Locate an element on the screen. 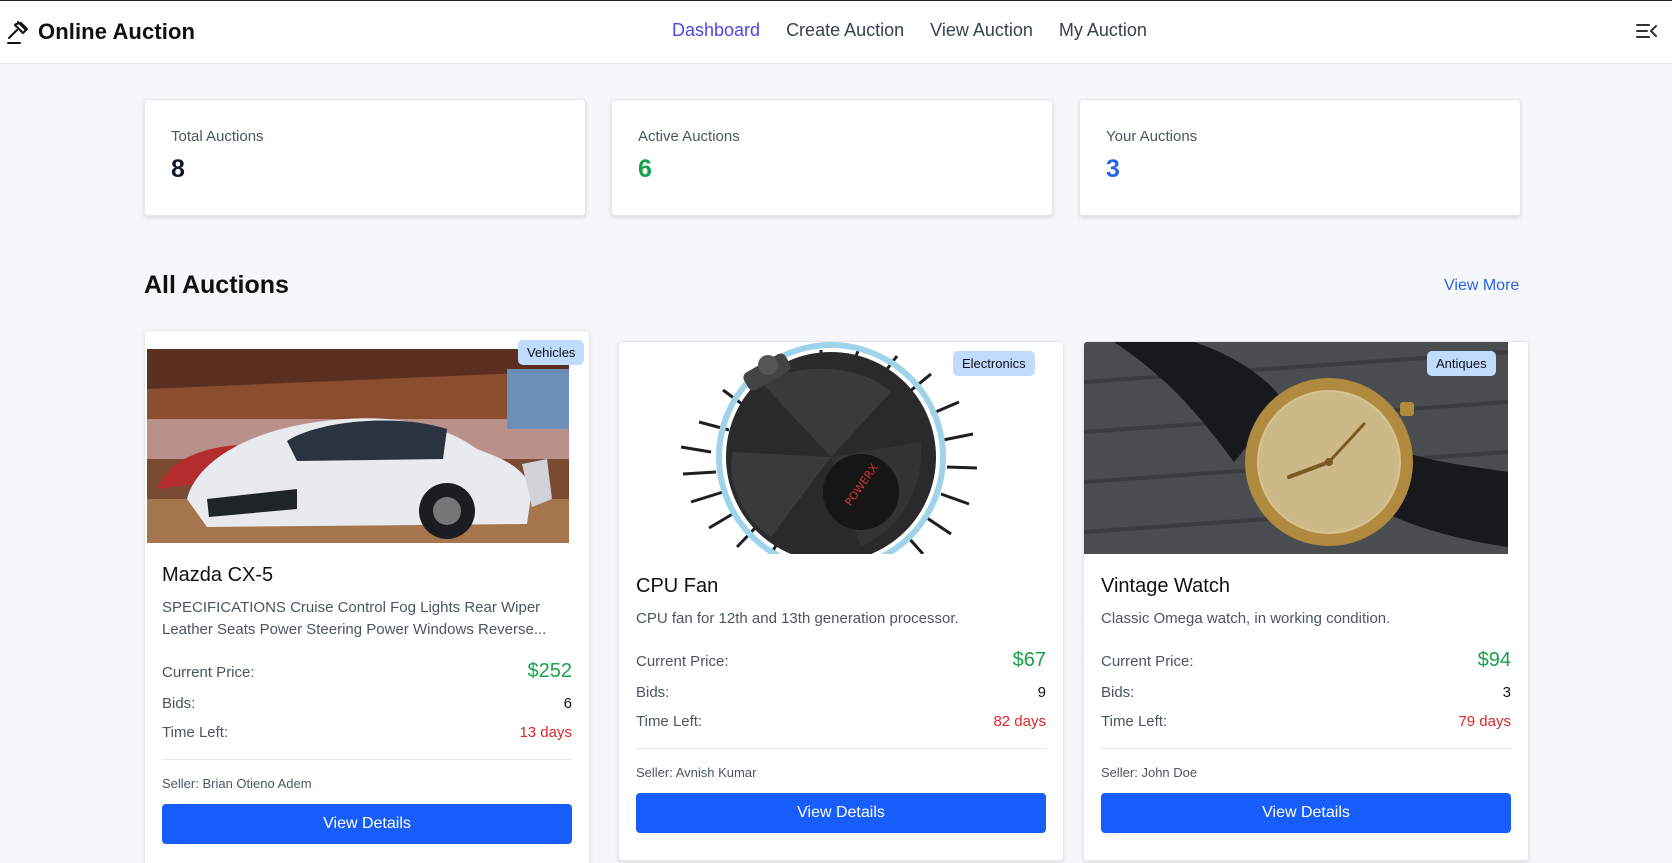 Image resolution: width=1672 pixels, height=863 pixels. brand: Online Auction is located at coordinates (100, 32).